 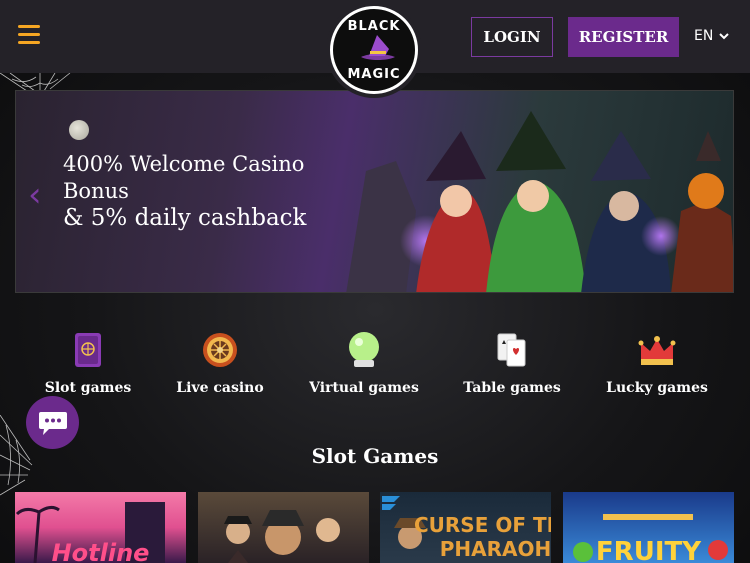 I want to click on language-selector: EN, so click(x=712, y=36).